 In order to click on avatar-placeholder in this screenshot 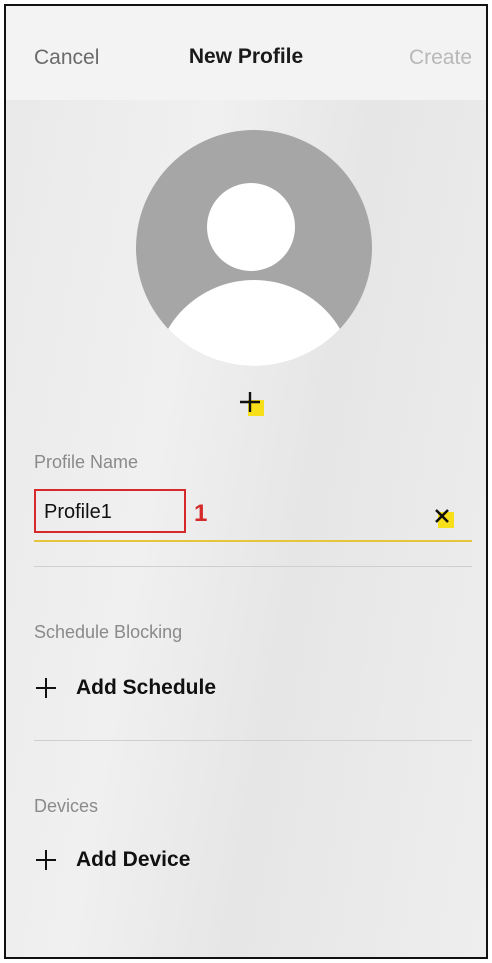, I will do `click(254, 248)`.